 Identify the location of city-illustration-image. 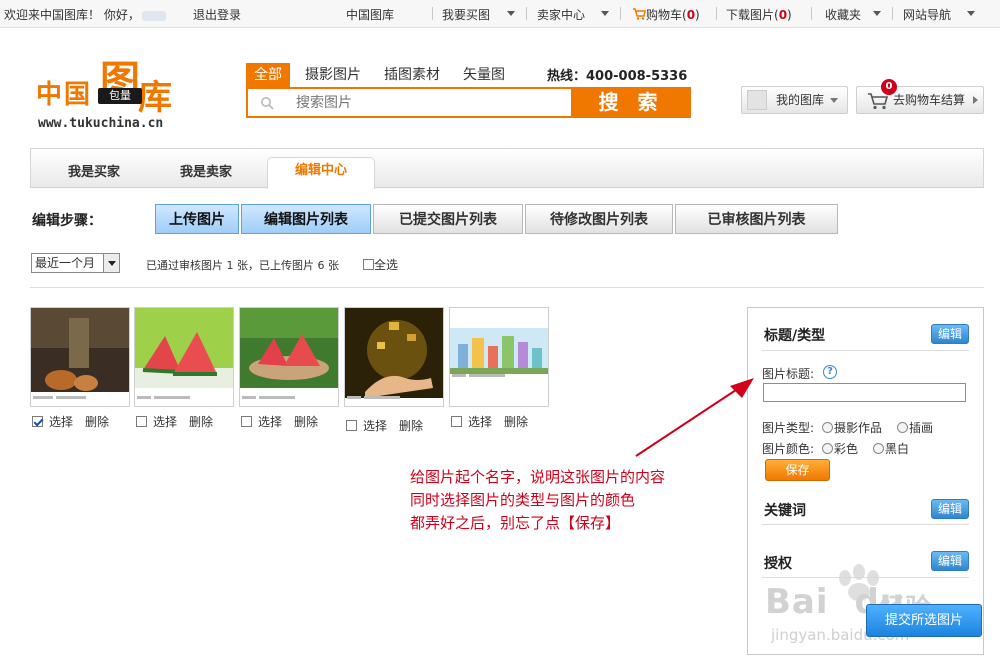
(499, 357).